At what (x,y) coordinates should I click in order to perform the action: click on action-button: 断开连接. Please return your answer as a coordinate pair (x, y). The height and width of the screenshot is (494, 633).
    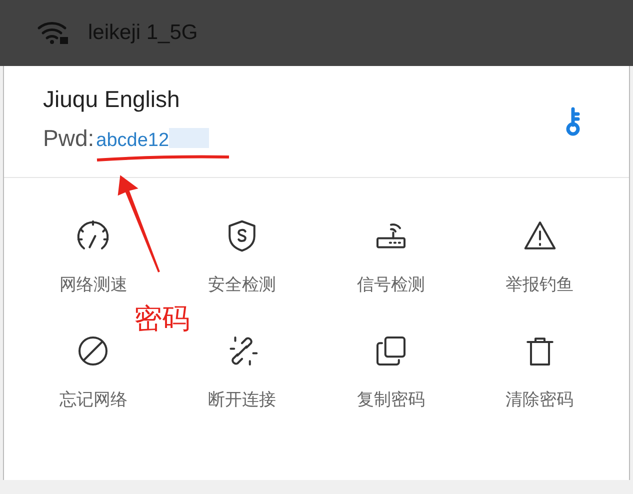
    Looking at the image, I should click on (242, 370).